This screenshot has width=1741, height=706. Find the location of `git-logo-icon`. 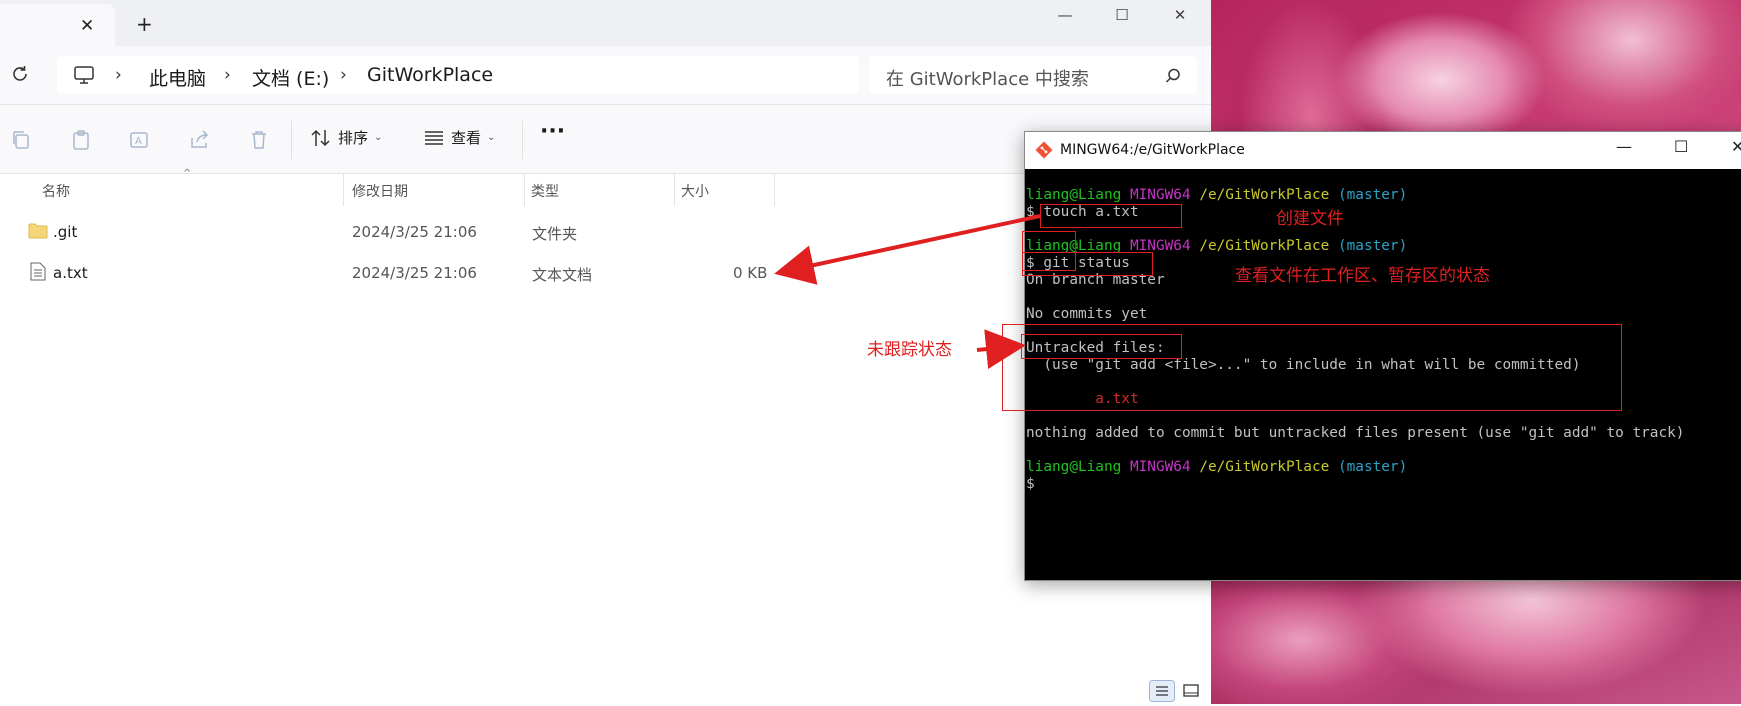

git-logo-icon is located at coordinates (1044, 150).